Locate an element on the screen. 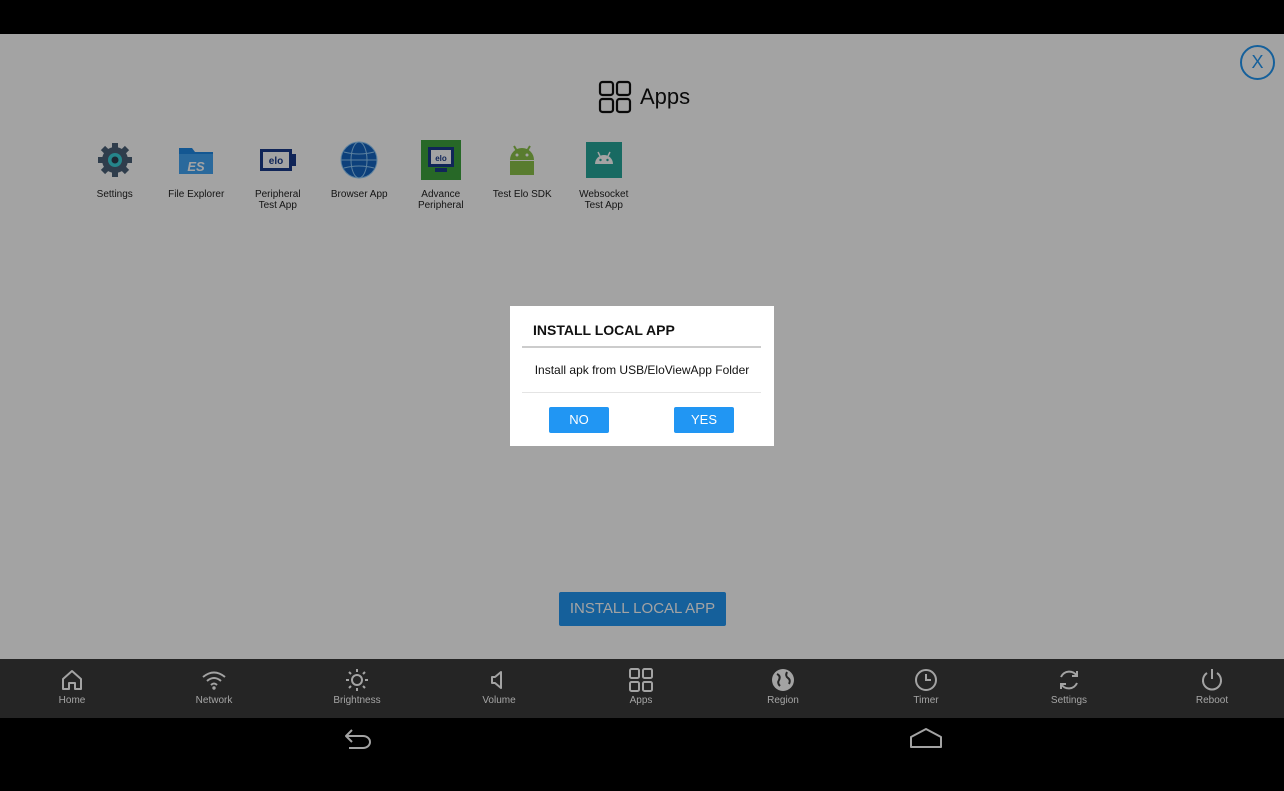 This screenshot has width=1284, height=791. yes-button: YES is located at coordinates (704, 420).